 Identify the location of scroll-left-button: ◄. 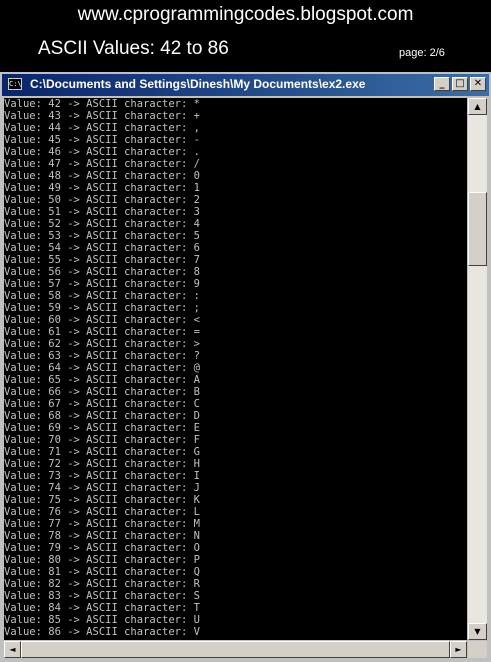
(12, 649).